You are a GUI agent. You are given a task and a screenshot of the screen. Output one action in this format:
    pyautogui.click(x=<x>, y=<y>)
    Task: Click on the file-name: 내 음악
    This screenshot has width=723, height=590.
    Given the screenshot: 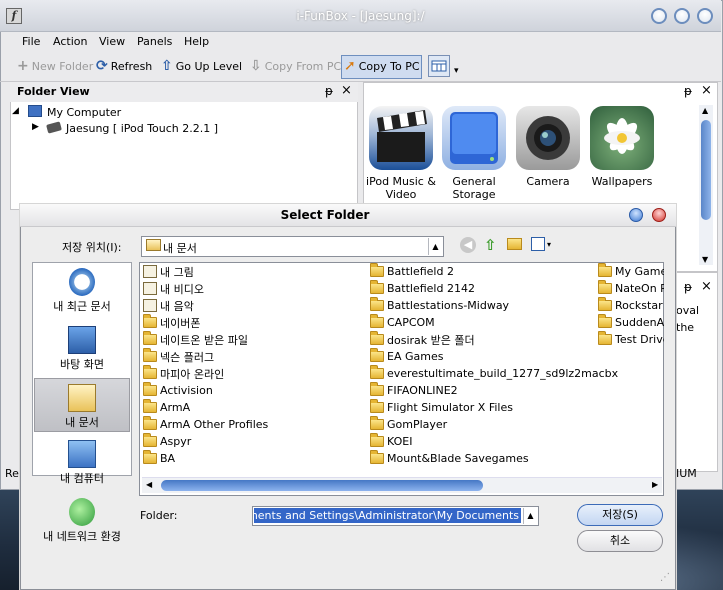 What is the action you would take?
    pyautogui.click(x=177, y=306)
    